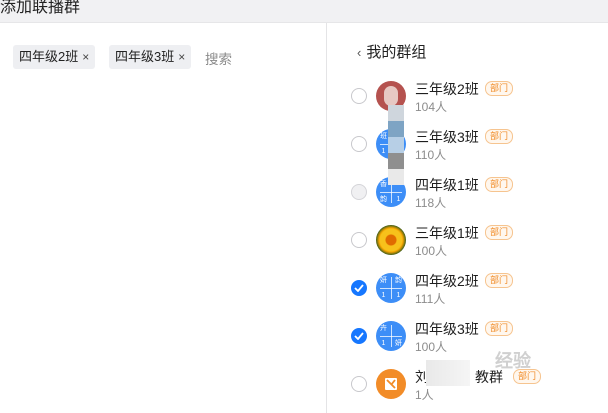  What do you see at coordinates (359, 52) in the screenshot?
I see `chevron-left-icon: ‹` at bounding box center [359, 52].